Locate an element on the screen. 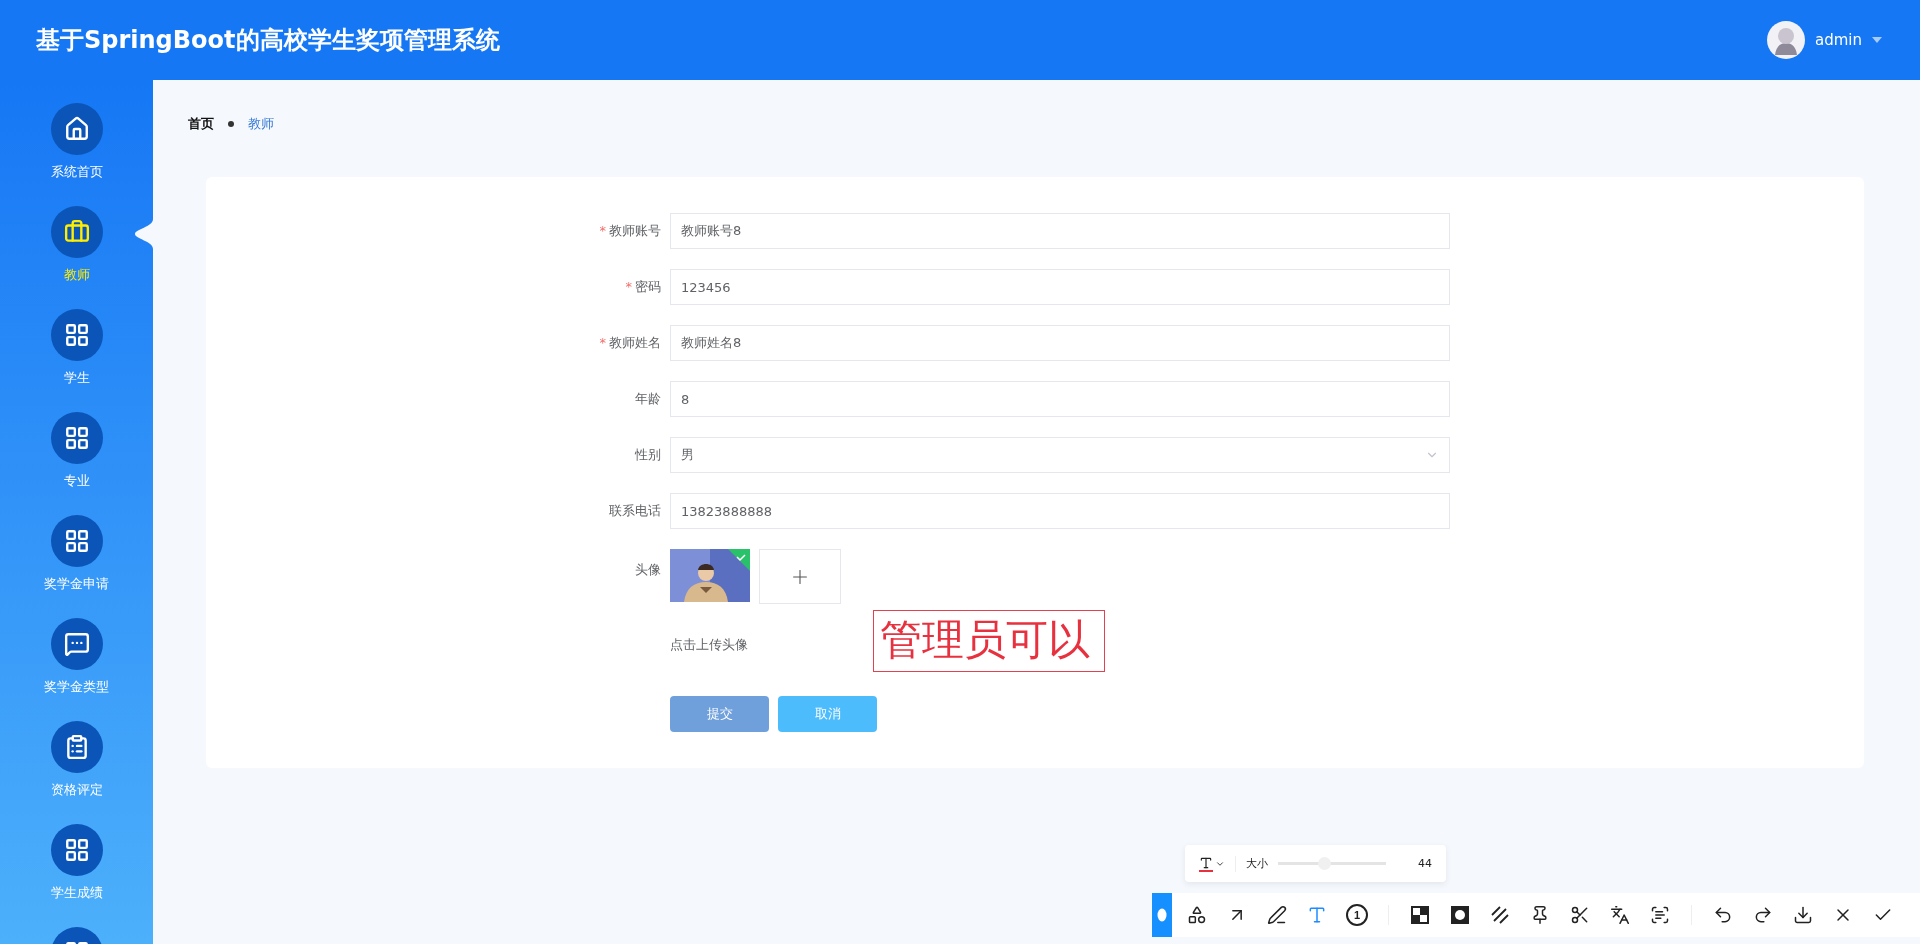 This screenshot has height=944, width=1920. scissors-icon is located at coordinates (1580, 915).